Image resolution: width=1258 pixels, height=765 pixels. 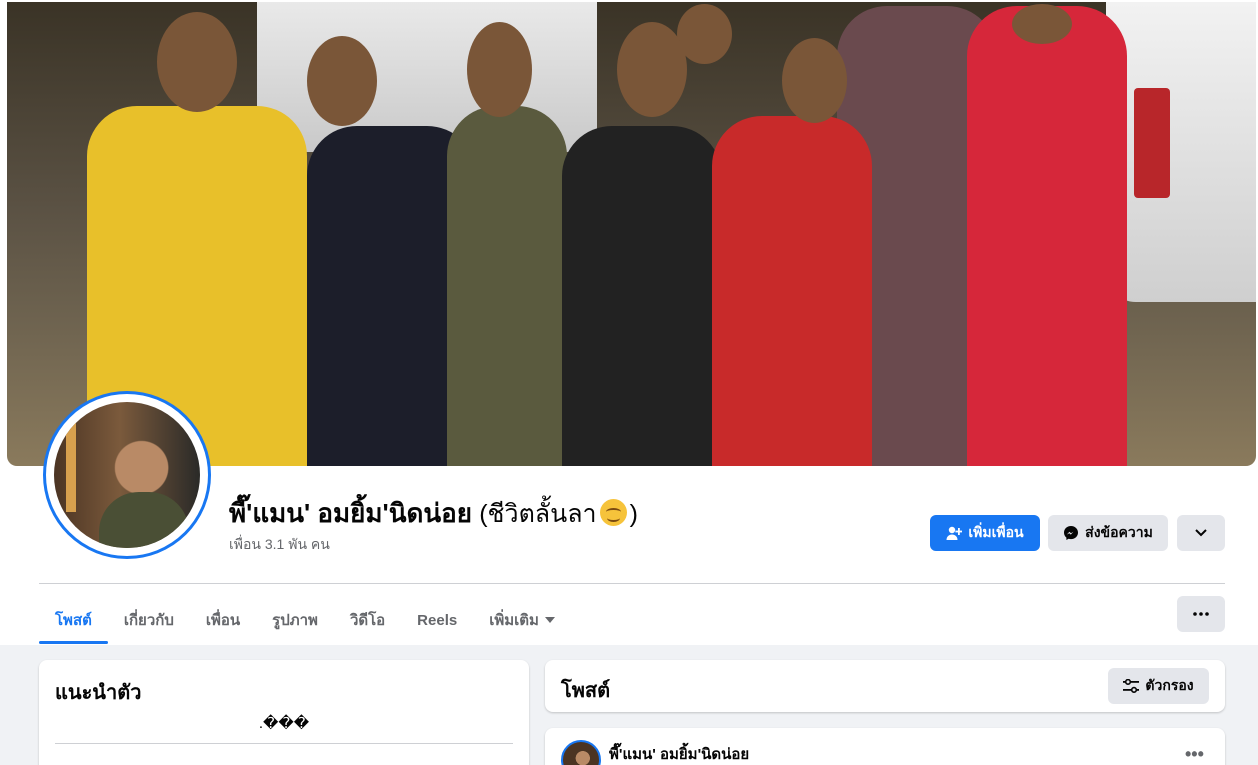 I want to click on tab-reels: Reels, so click(x=437, y=620).